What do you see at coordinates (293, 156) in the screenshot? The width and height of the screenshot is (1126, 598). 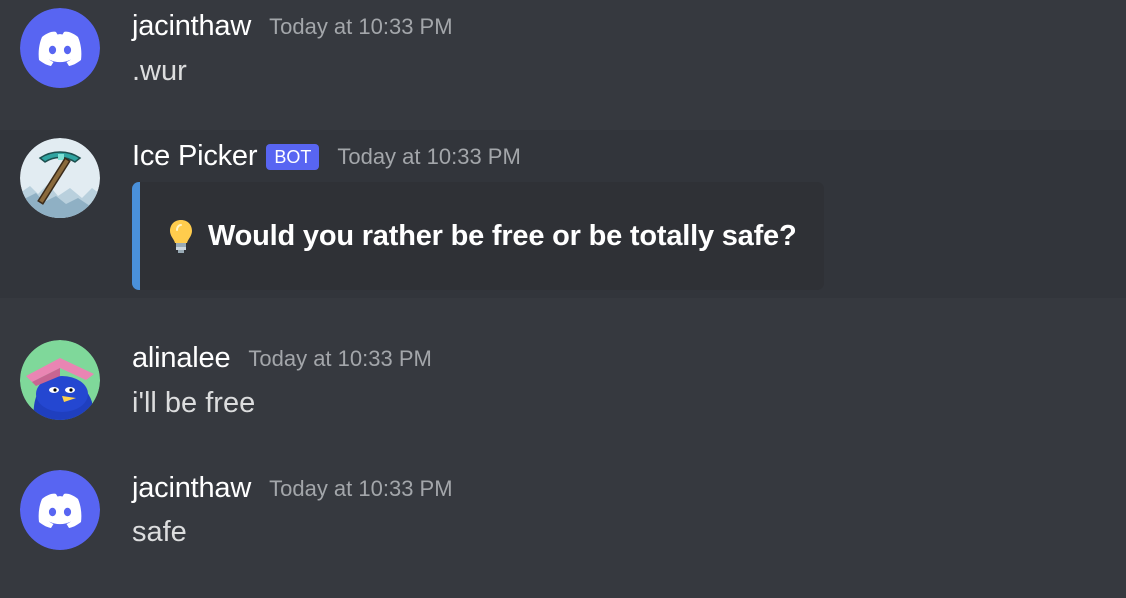 I see `bot-tag: BOT` at bounding box center [293, 156].